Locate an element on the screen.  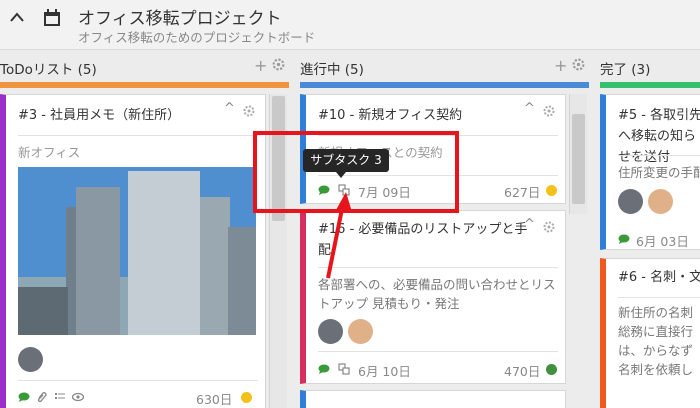
card-description: 各部署への、必要備品の問い合わせとリストアップ 見積もり・発注 is located at coordinates (437, 294).